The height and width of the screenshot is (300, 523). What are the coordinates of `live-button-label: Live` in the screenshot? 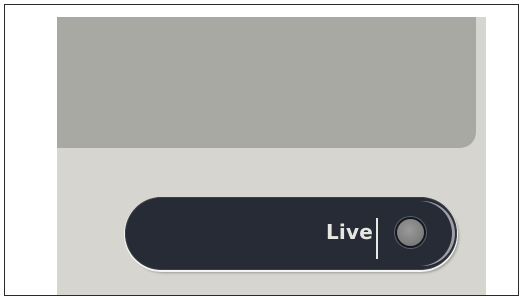 It's located at (349, 232).